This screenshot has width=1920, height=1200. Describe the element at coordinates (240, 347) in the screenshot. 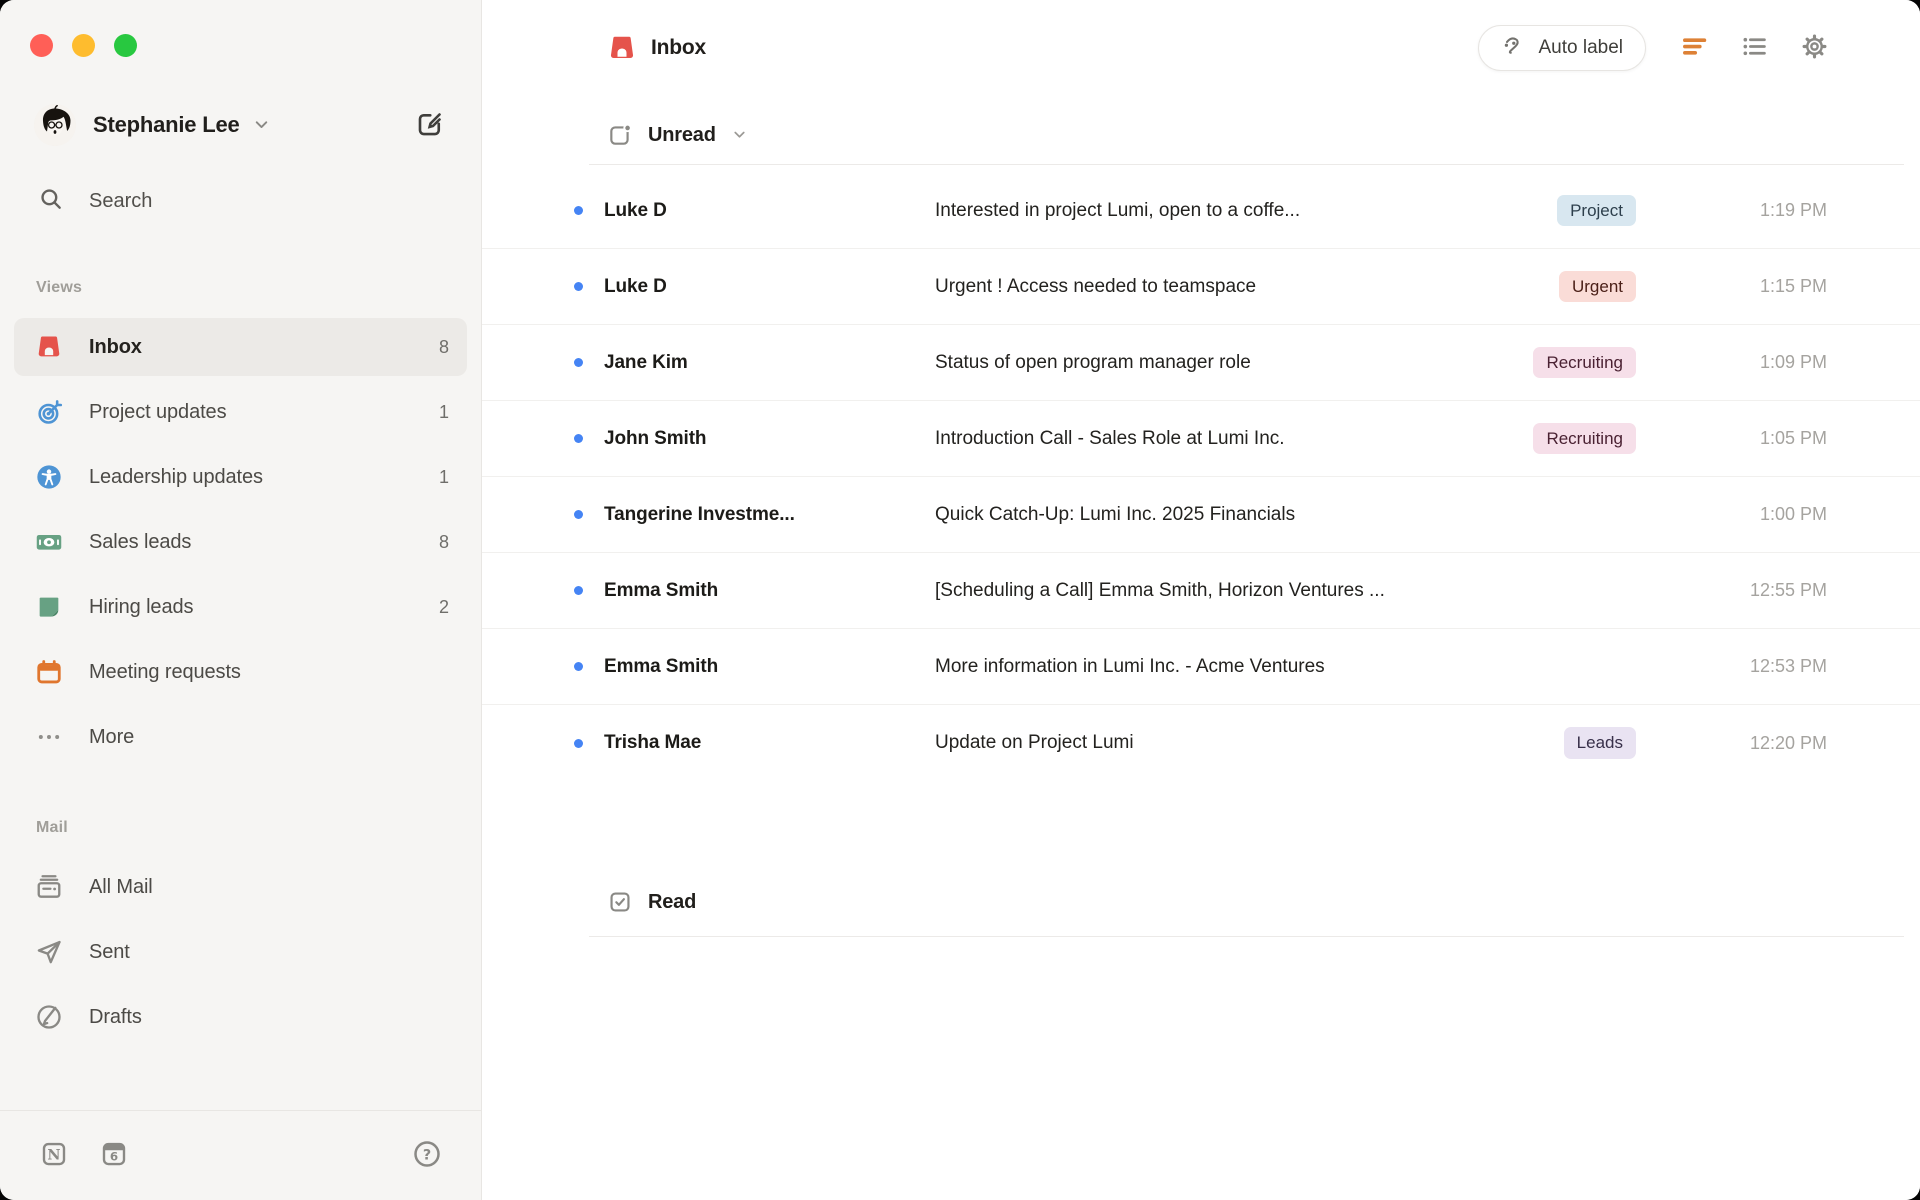

I see `sidebar-item: Inbox 8` at that location.